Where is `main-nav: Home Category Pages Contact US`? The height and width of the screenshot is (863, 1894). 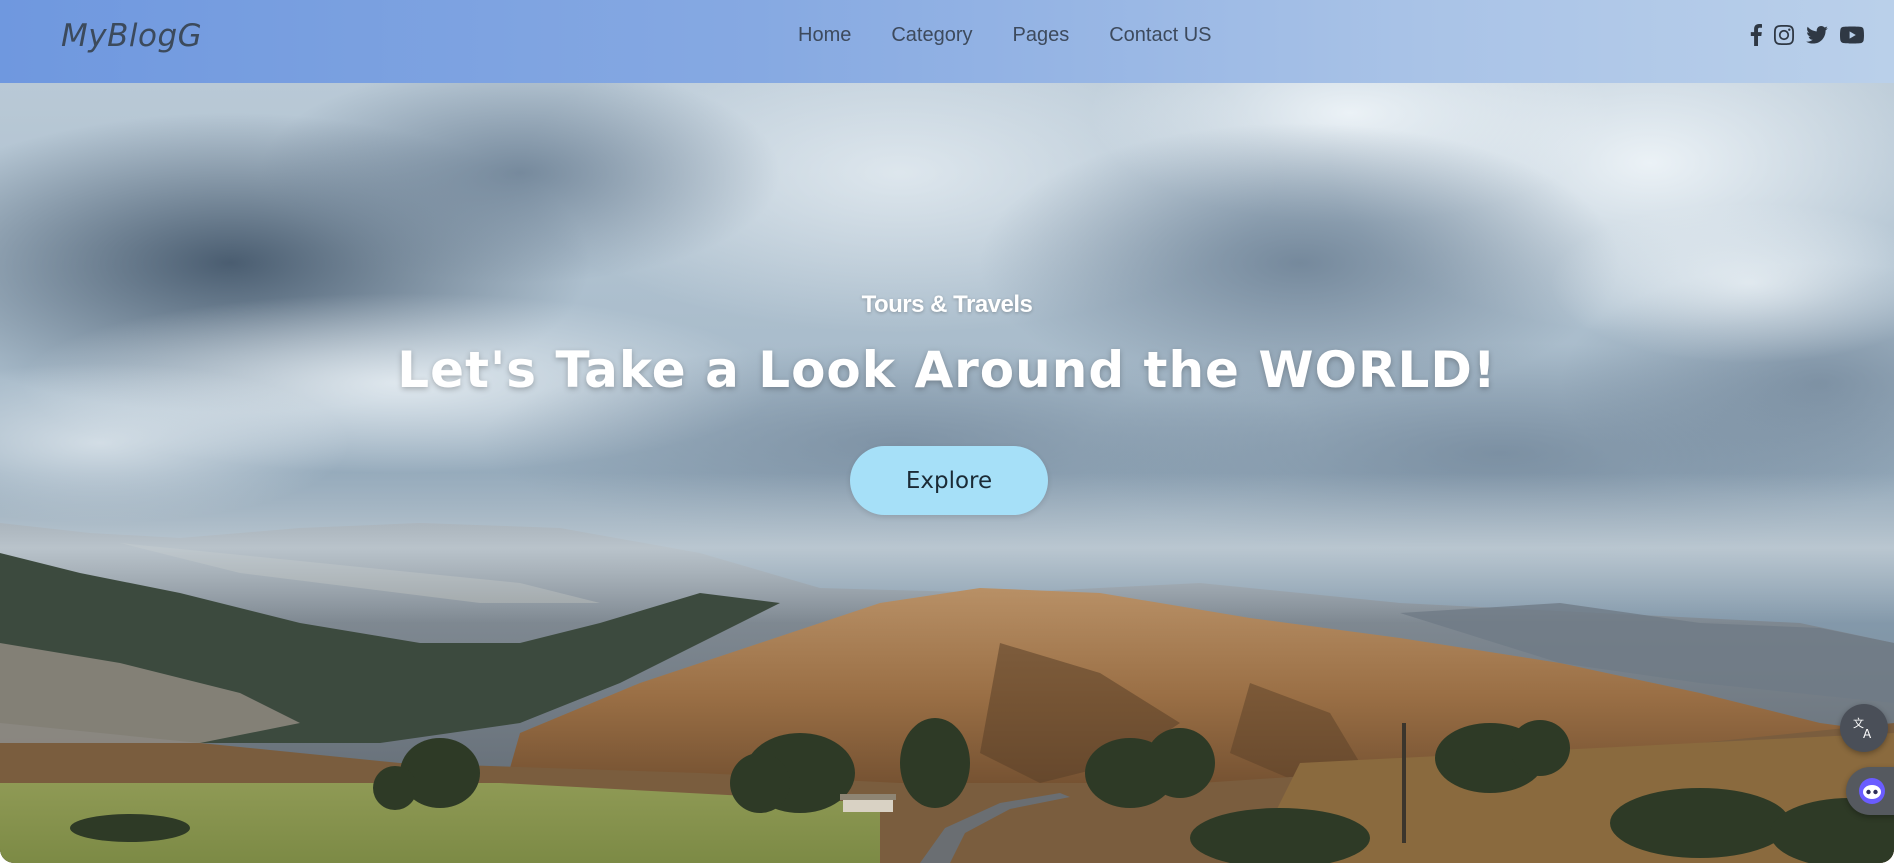 main-nav: Home Category Pages Contact US is located at coordinates (1005, 35).